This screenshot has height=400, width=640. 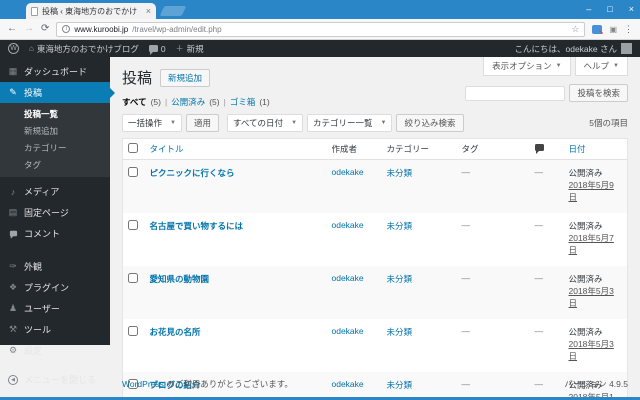 I want to click on new-tab-button, so click(x=173, y=11).